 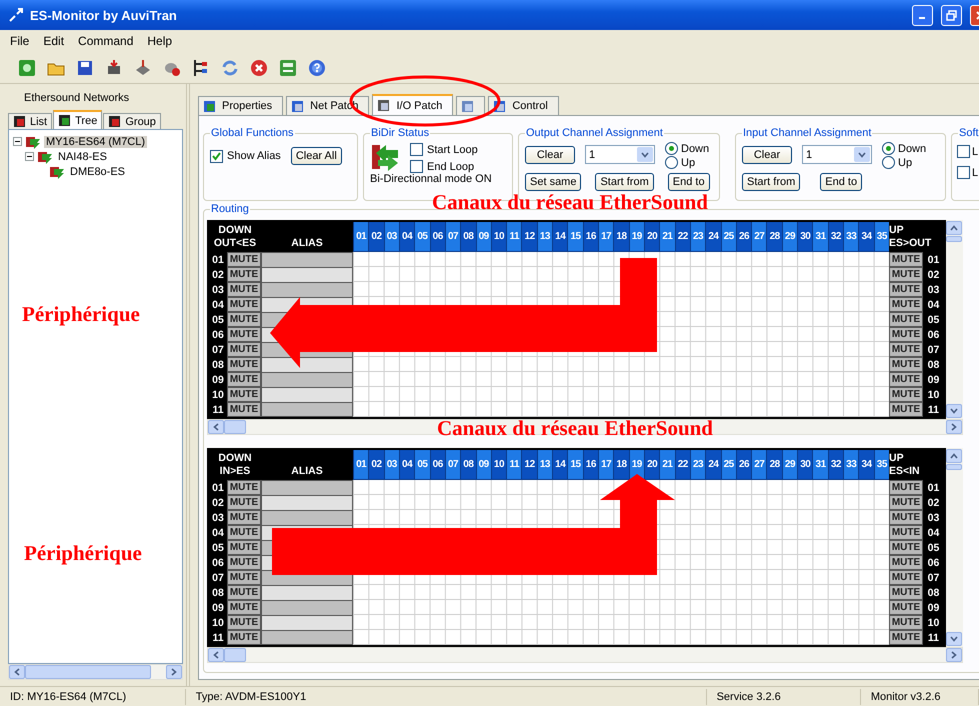 I want to click on tab, so click(x=471, y=105).